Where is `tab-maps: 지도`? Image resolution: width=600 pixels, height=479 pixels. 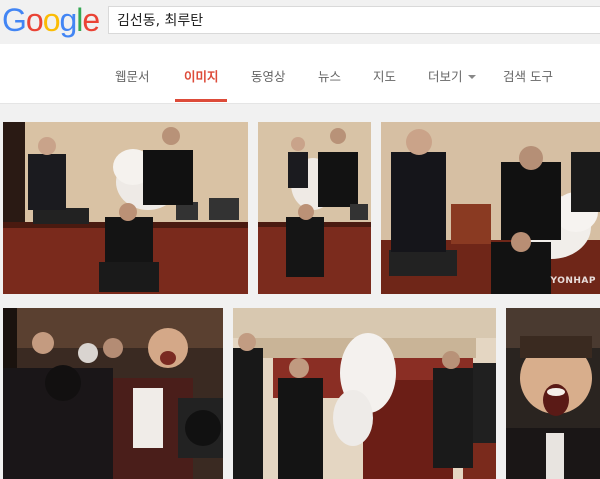 tab-maps: 지도 is located at coordinates (384, 75).